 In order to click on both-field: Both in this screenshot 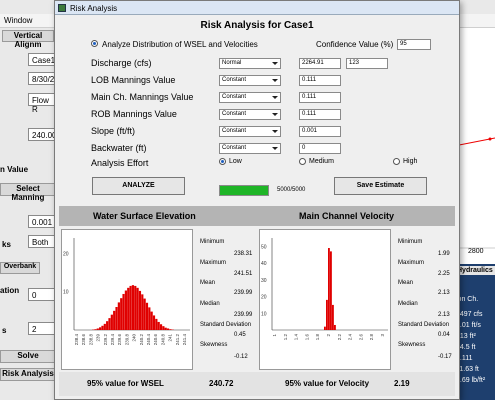, I will do `click(42, 241)`.